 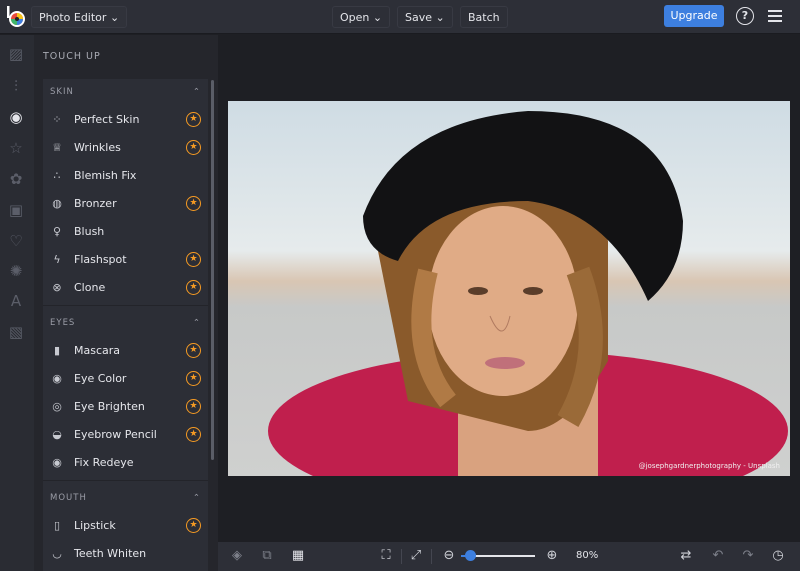 What do you see at coordinates (125, 305) in the screenshot?
I see `section-divider` at bounding box center [125, 305].